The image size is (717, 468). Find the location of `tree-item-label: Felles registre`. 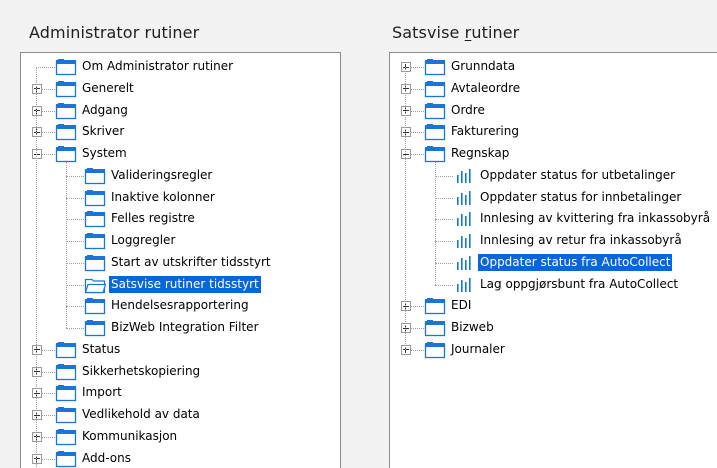

tree-item-label: Felles registre is located at coordinates (153, 218).